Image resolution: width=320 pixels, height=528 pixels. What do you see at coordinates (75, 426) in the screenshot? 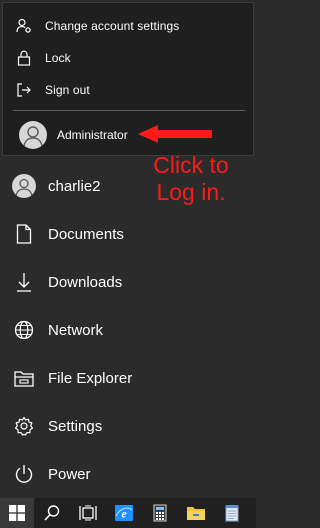
I see `settings-label: Settings` at bounding box center [75, 426].